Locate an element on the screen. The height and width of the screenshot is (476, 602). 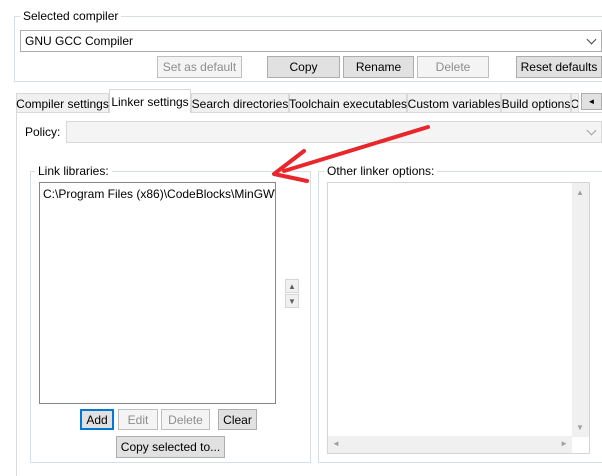
tab-scroll-left-button: ◄ is located at coordinates (591, 101).